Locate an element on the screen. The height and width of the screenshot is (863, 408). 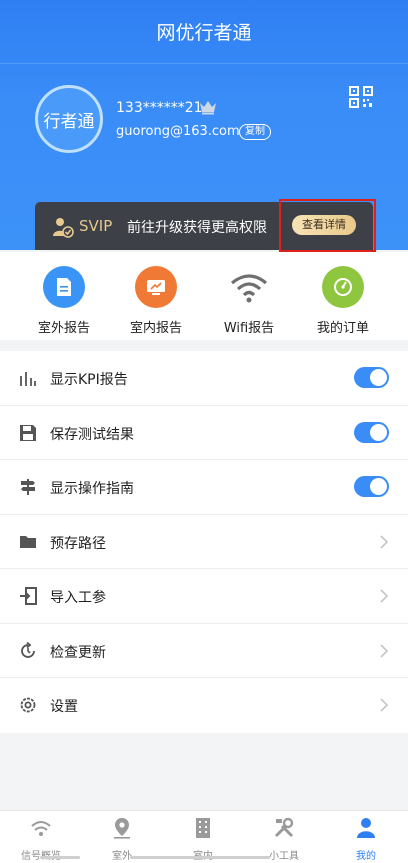
setting-label: 显示操作指南 is located at coordinates (92, 489).